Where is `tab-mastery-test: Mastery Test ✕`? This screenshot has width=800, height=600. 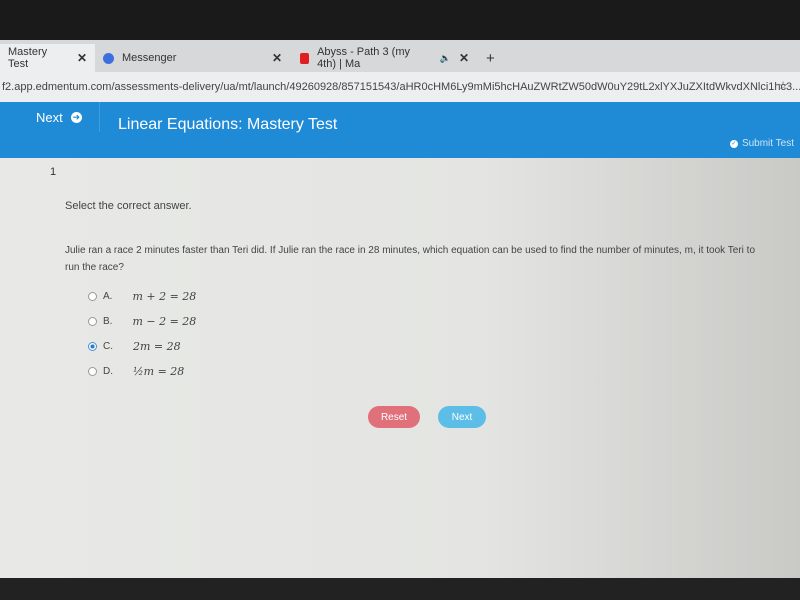 tab-mastery-test: Mastery Test ✕ is located at coordinates (47, 58).